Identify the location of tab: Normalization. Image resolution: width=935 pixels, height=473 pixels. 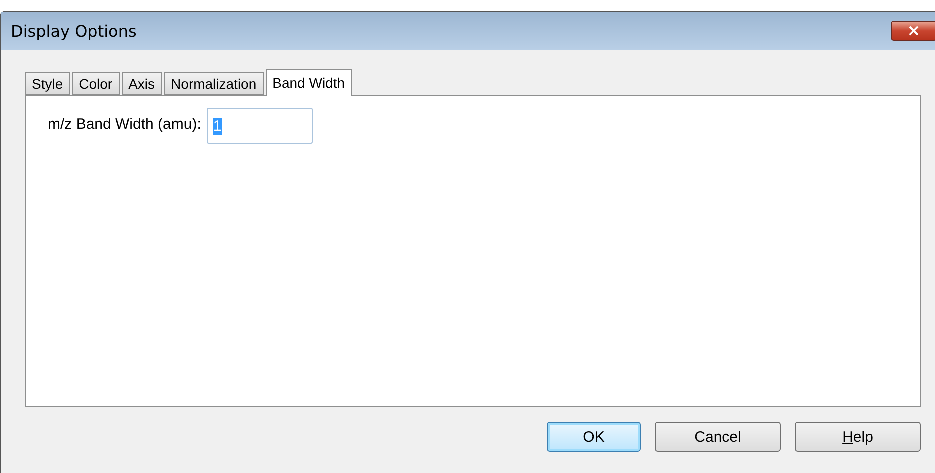
(214, 83).